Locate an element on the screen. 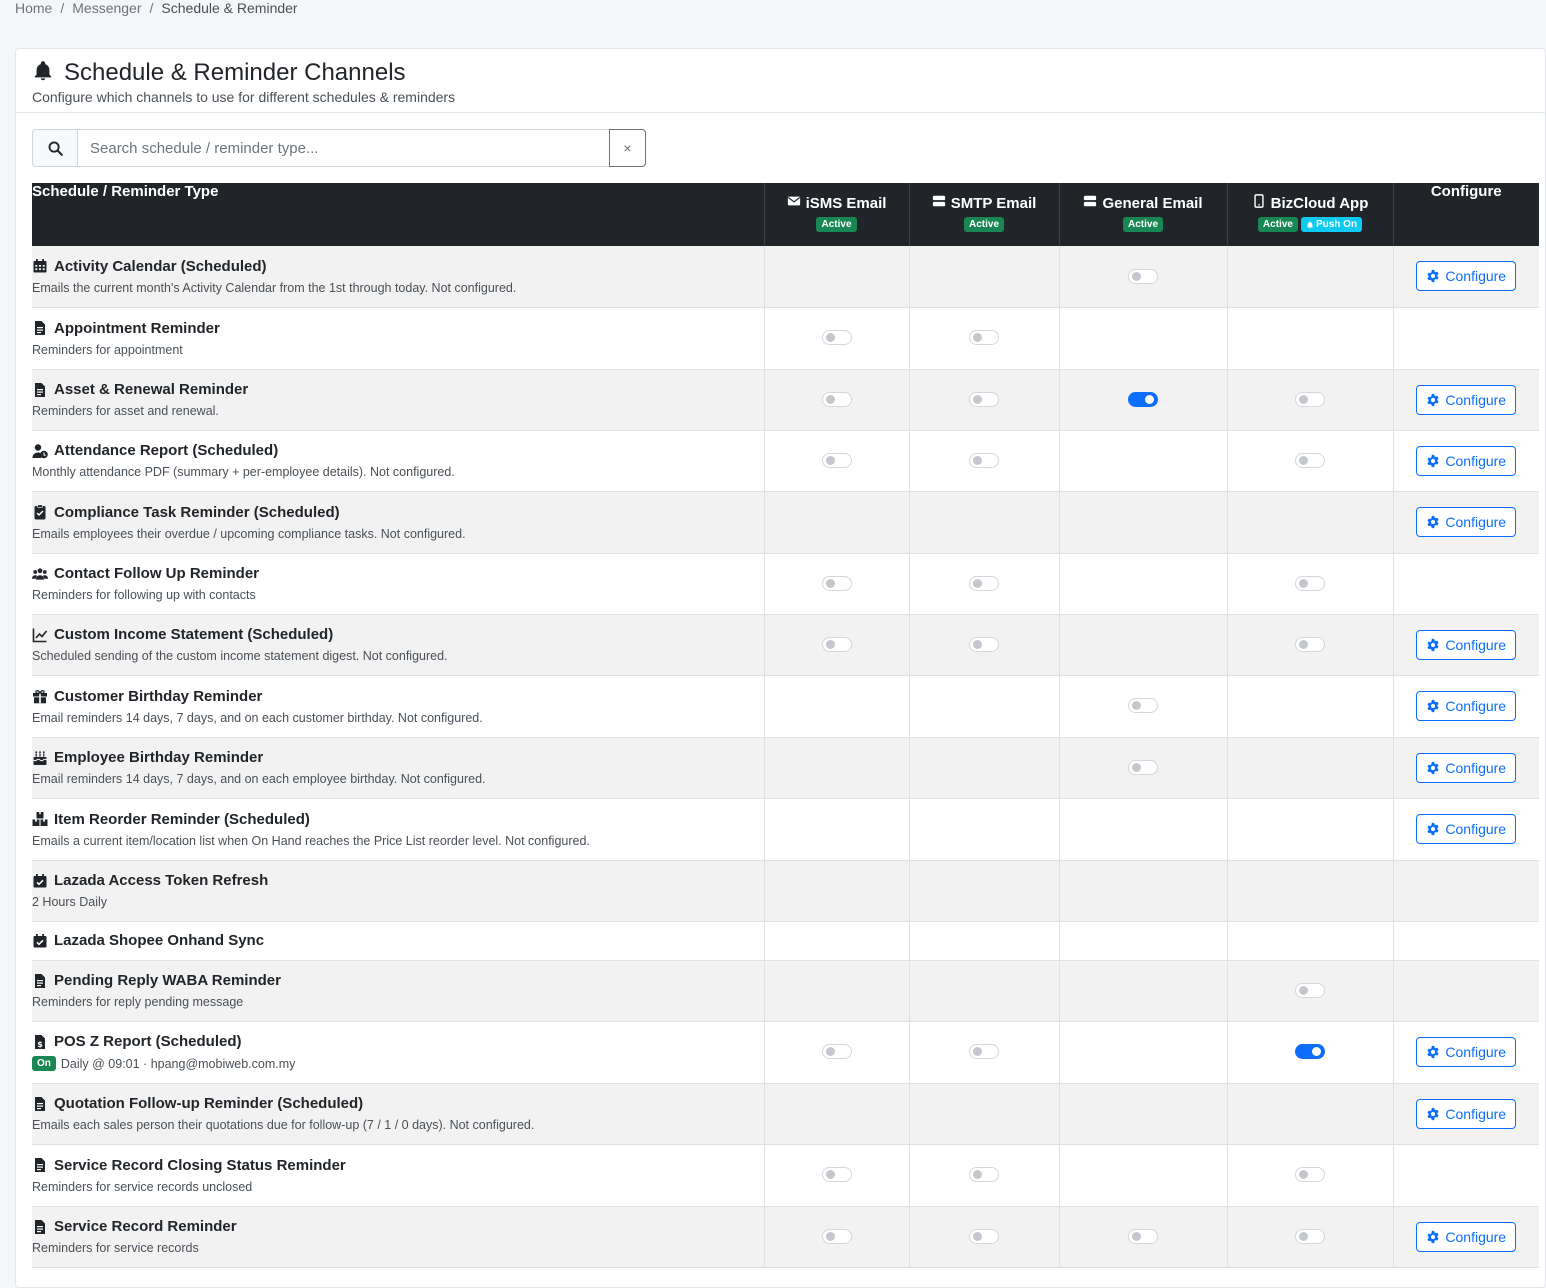 This screenshot has width=1546, height=1288. breadcrumb-home: Home is located at coordinates (33, 8).